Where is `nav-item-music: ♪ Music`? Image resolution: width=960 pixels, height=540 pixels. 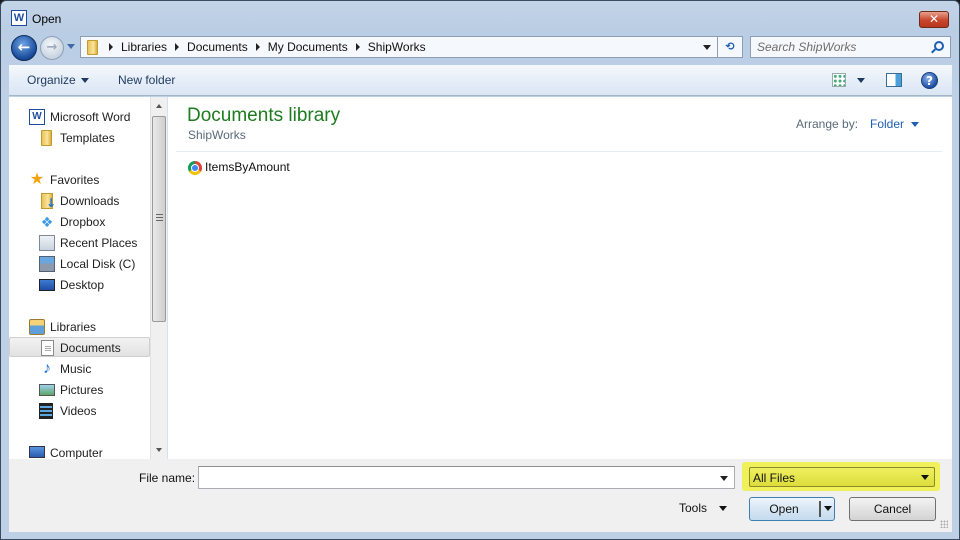
nav-item-music: ♪ Music is located at coordinates (79, 369).